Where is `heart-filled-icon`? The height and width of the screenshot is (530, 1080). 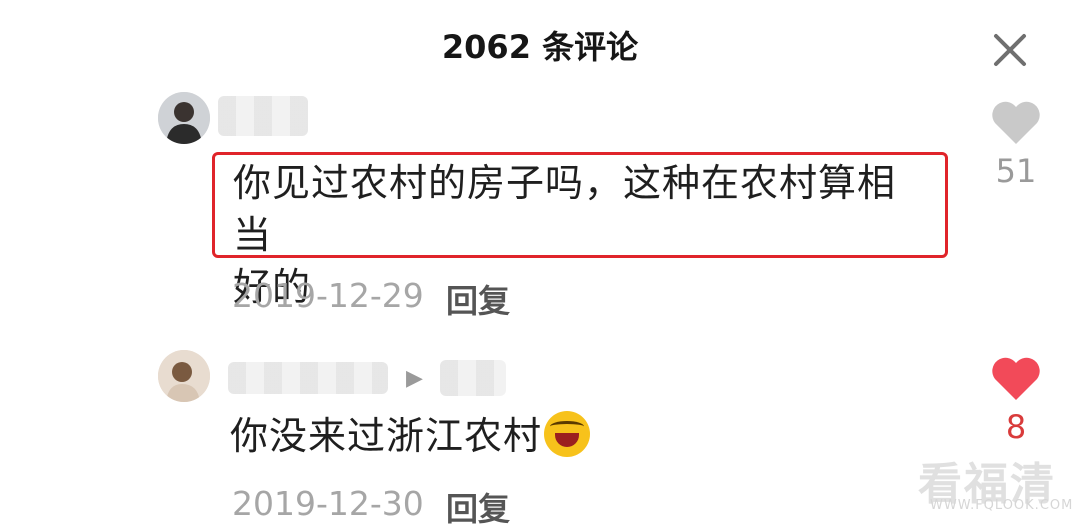 heart-filled-icon is located at coordinates (1016, 378).